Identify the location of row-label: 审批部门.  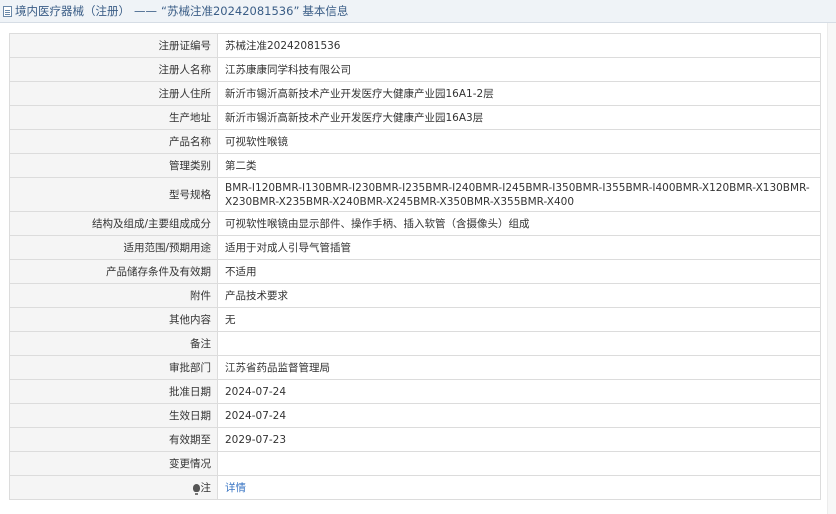
(113, 367).